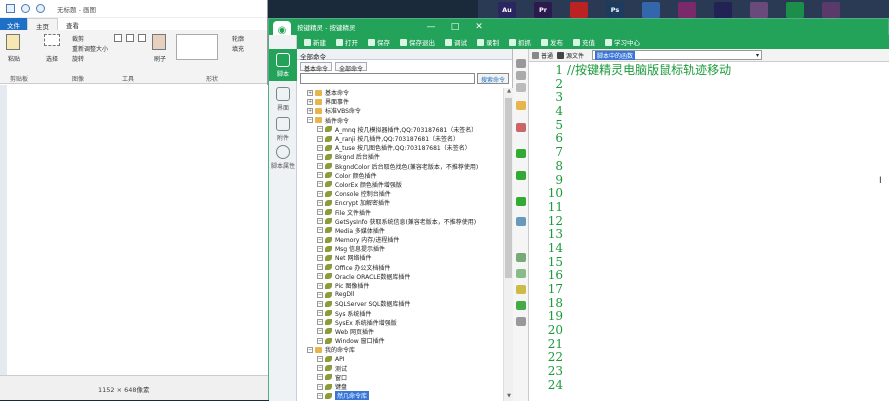 This screenshot has height=401, width=889. What do you see at coordinates (400, 221) in the screenshot?
I see `tree-item: − GetSysInfo 获取系统信息(兼容老版本，不推荐使用)` at bounding box center [400, 221].